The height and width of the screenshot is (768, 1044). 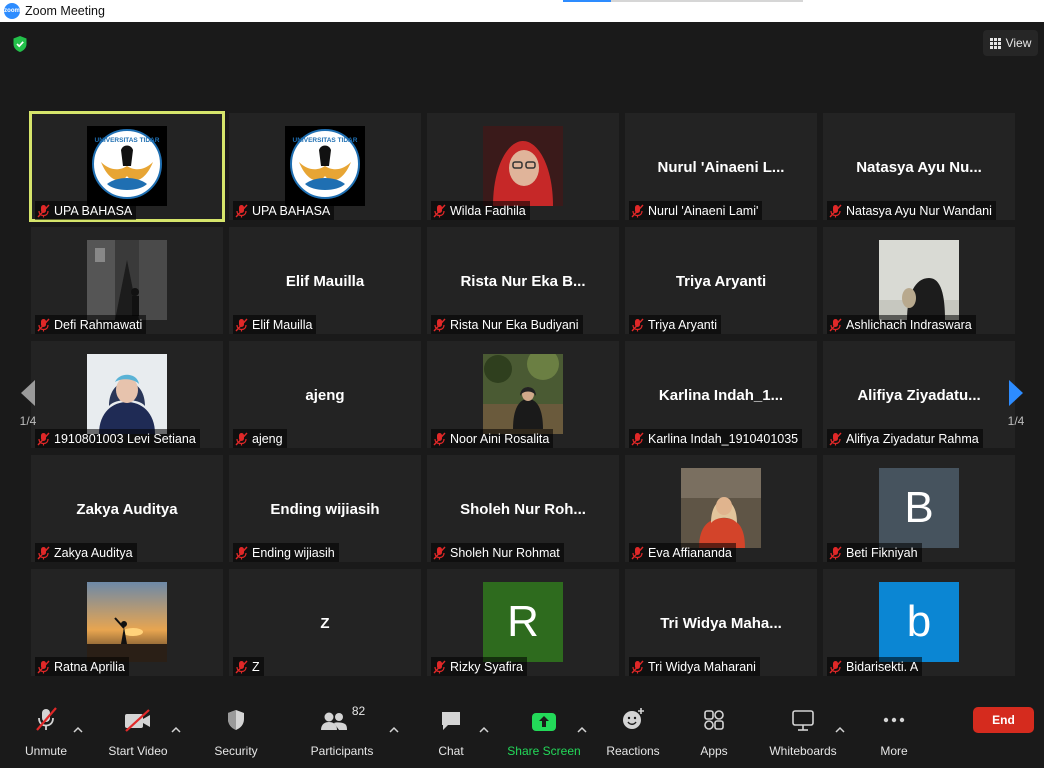 I want to click on participant-tile: Eva Affiananda, so click(x=721, y=508).